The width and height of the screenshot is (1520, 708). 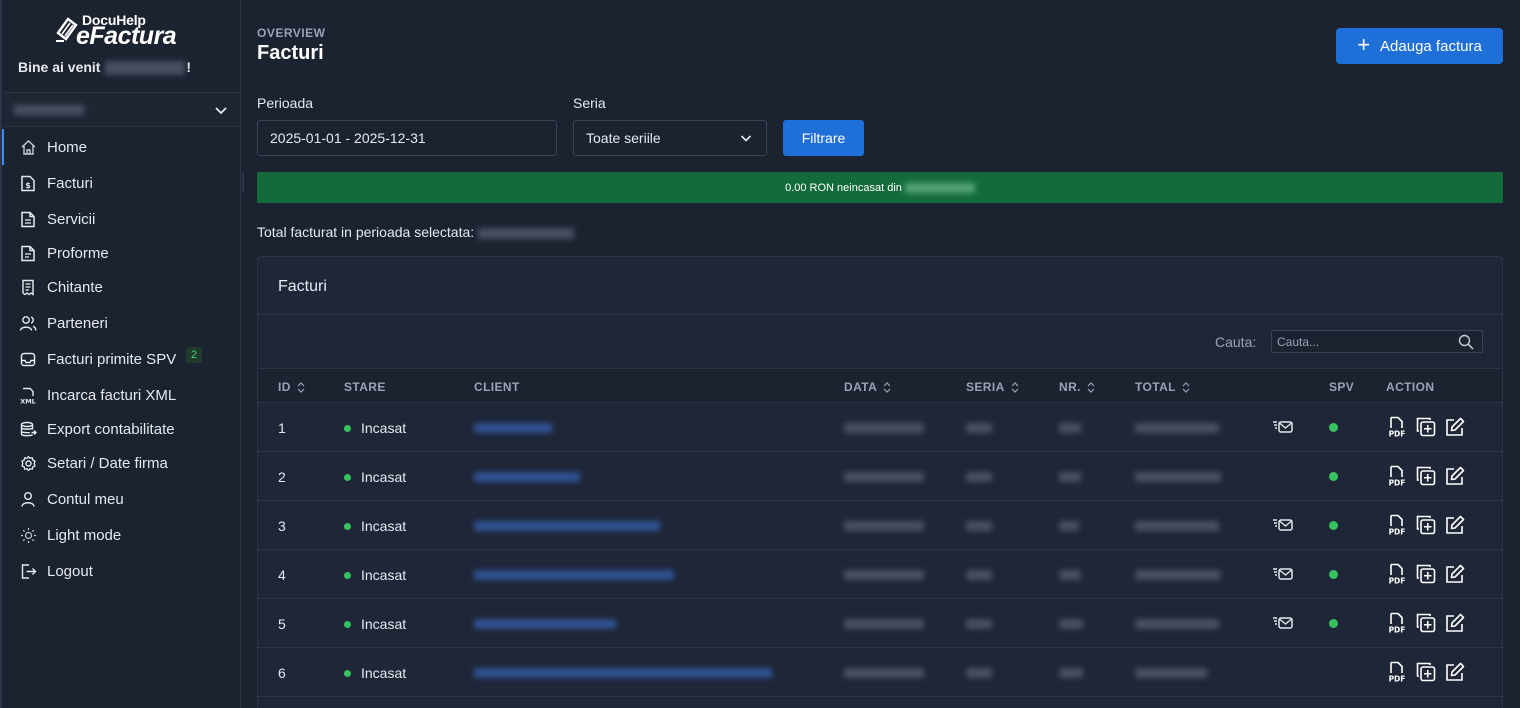 I want to click on sidebar-item-proforme: Proforme, so click(x=121, y=253).